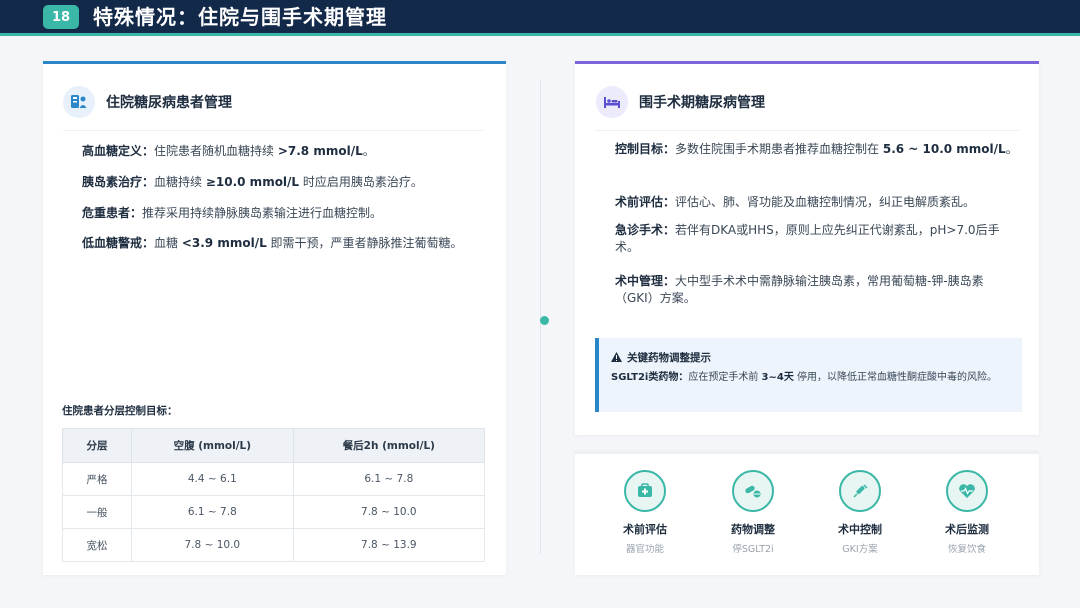  Describe the element at coordinates (540, 34) in the screenshot. I see `title-bar-accent-line` at that location.